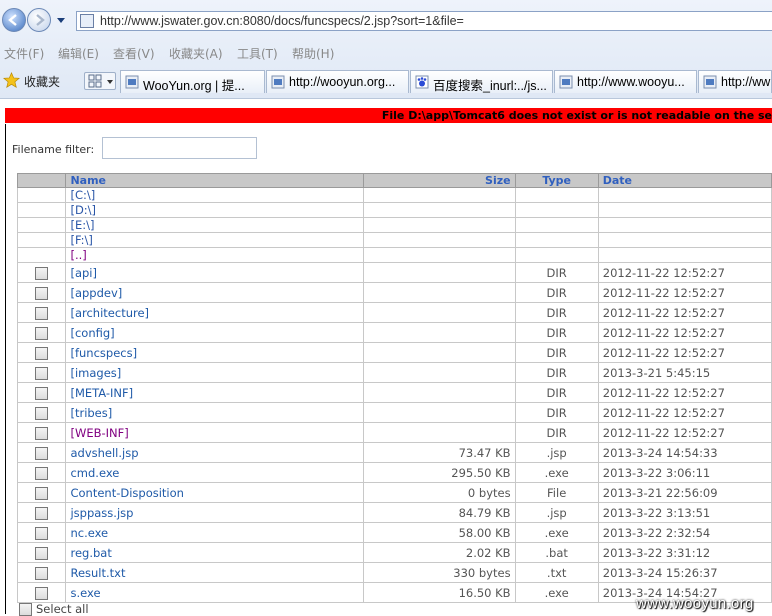 Image resolution: width=772 pixels, height=616 pixels. Describe the element at coordinates (439, 352) in the screenshot. I see `file-size` at that location.